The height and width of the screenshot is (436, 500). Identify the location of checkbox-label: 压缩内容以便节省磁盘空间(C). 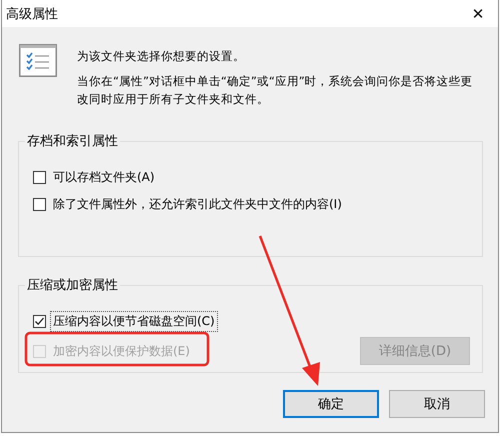
(134, 321).